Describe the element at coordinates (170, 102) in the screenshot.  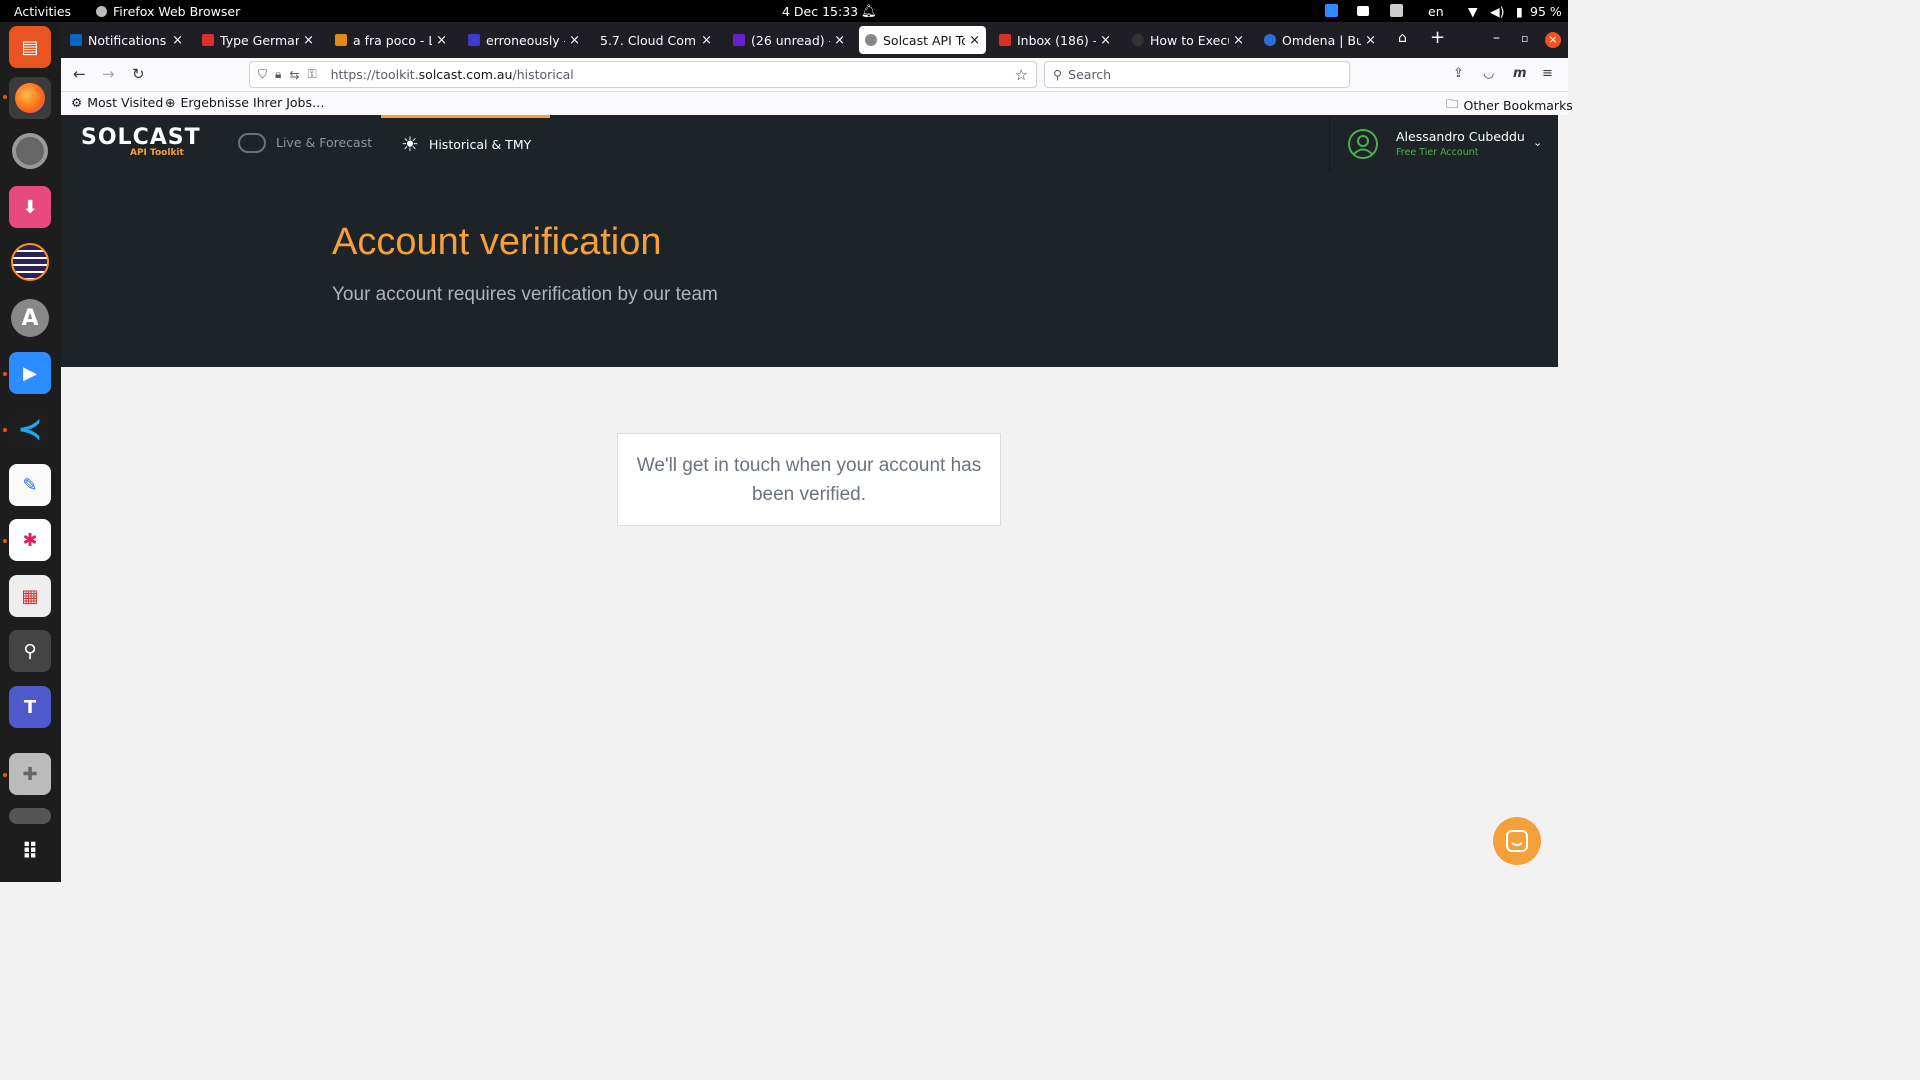
I see `globe-icon: ⊕` at that location.